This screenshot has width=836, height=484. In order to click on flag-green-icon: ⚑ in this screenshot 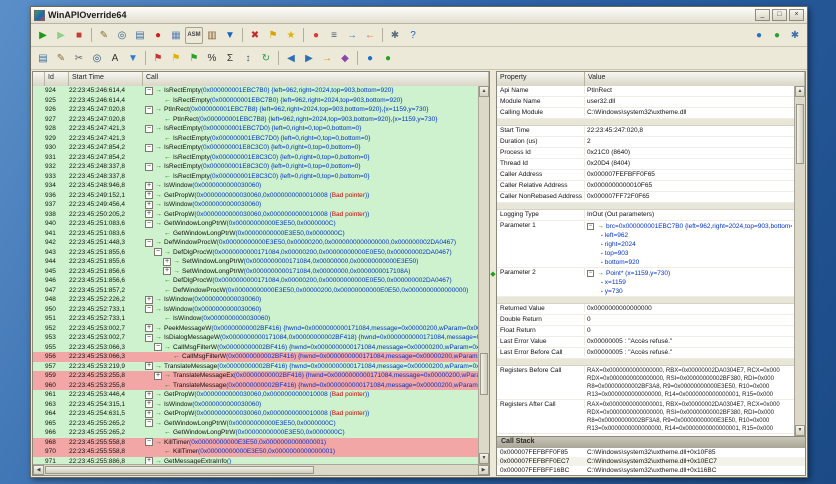, I will do `click(194, 58)`.